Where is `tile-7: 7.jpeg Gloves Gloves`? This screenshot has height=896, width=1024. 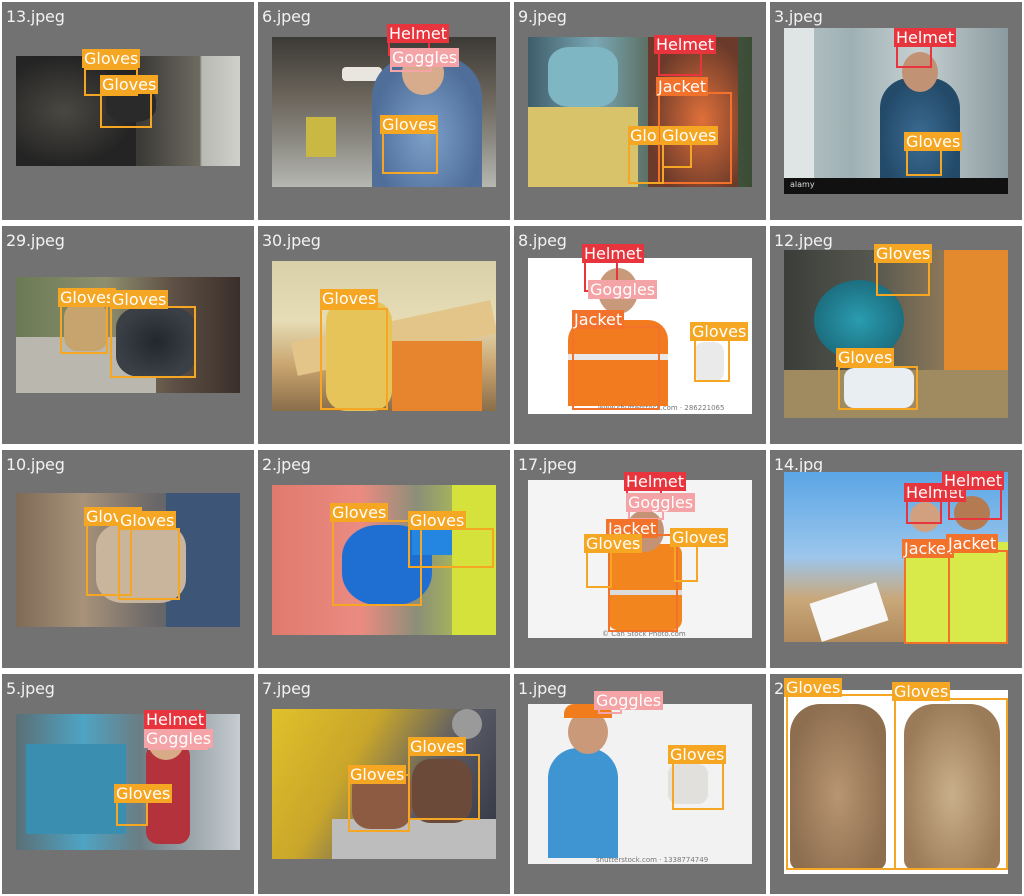 tile-7: 7.jpeg Gloves Gloves is located at coordinates (384, 784).